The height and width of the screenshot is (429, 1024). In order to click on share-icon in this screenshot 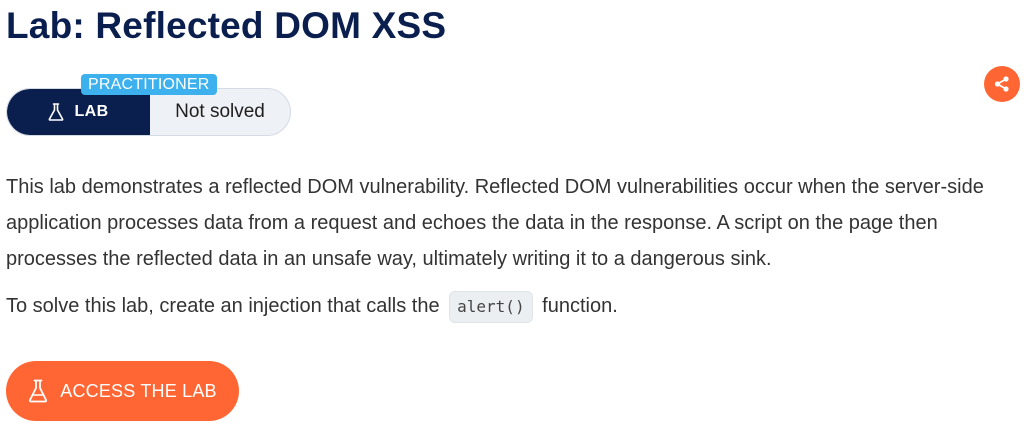, I will do `click(1001, 84)`.